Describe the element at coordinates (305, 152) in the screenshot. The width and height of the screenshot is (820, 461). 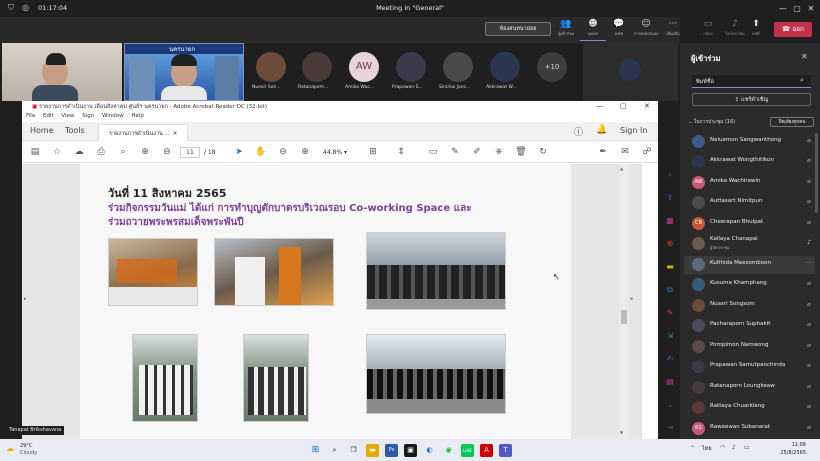
I see `zoom-in-icon: ⊕` at that location.